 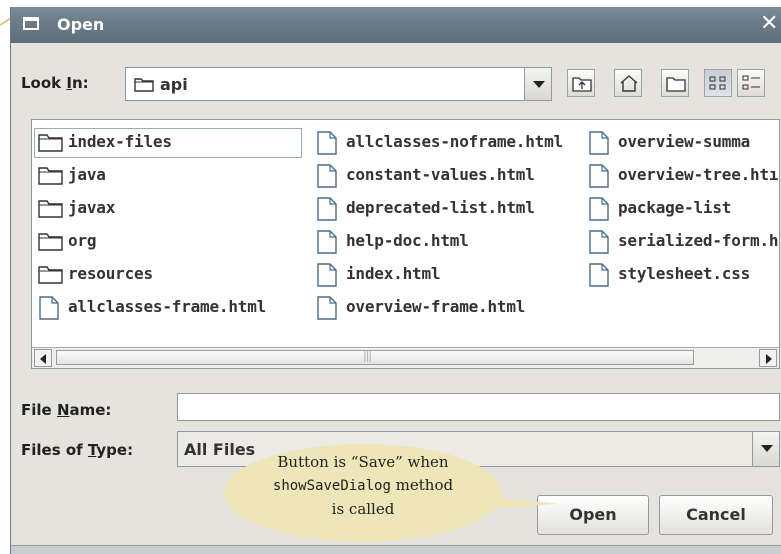 What do you see at coordinates (684, 141) in the screenshot?
I see `file-name: overview-summa` at bounding box center [684, 141].